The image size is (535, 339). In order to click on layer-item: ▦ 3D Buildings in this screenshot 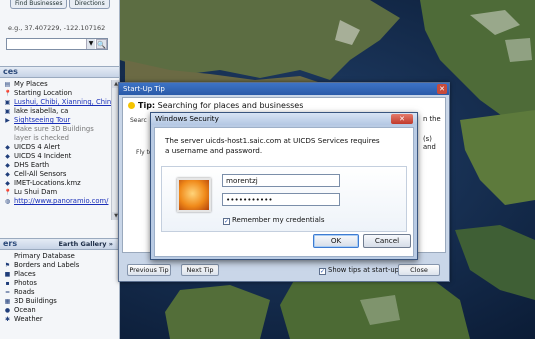, I will do `click(56, 301)`.